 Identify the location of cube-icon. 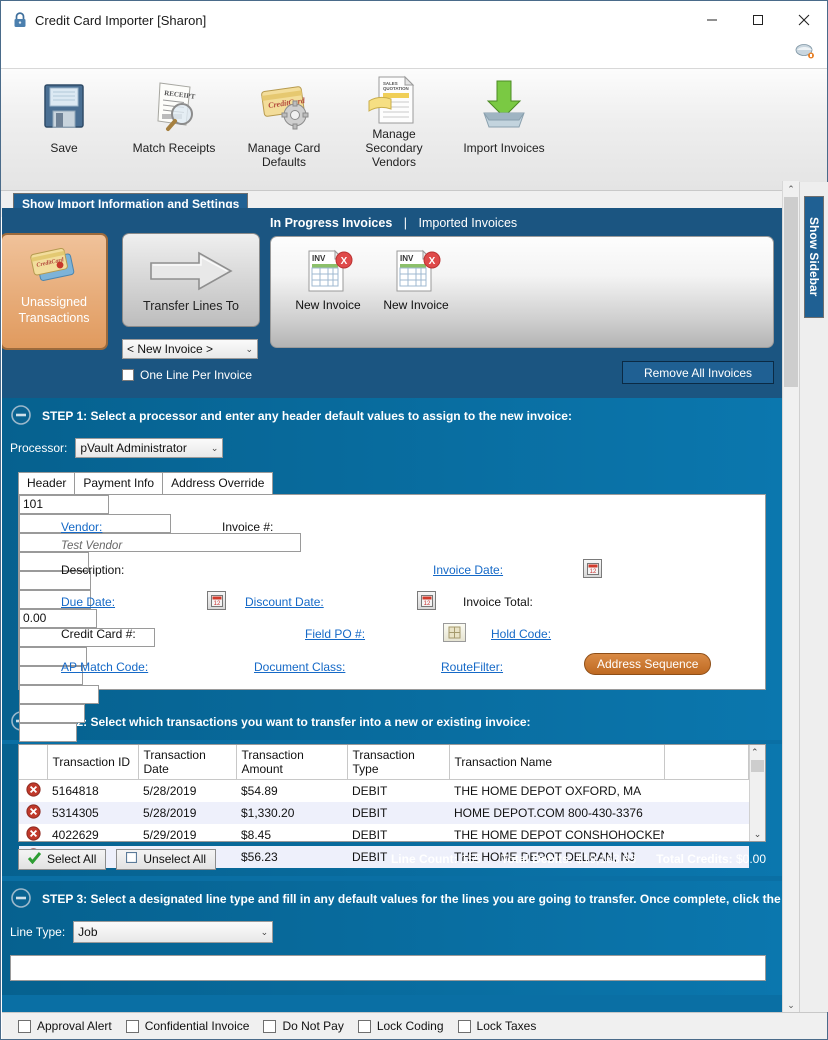
(454, 632).